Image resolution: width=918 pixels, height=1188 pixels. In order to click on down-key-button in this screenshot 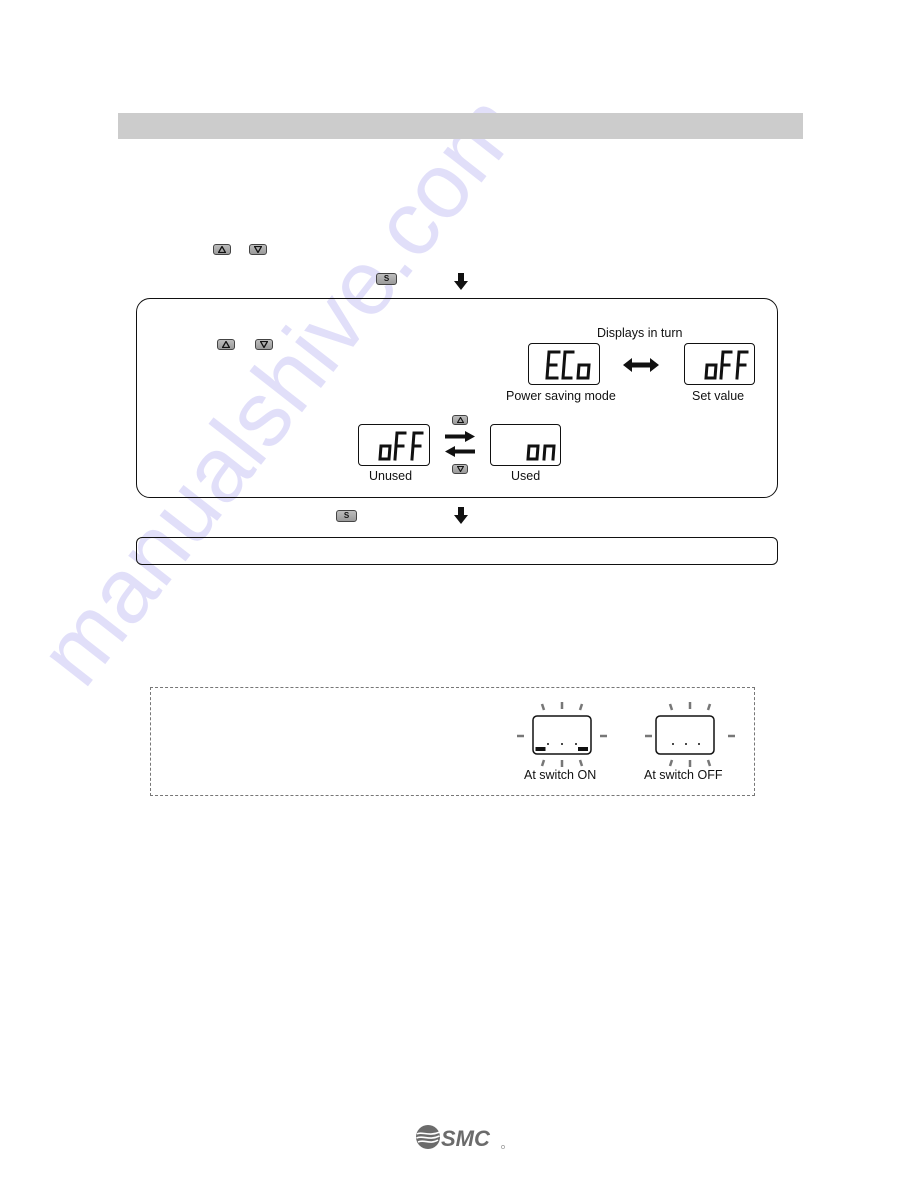, I will do `click(258, 249)`.